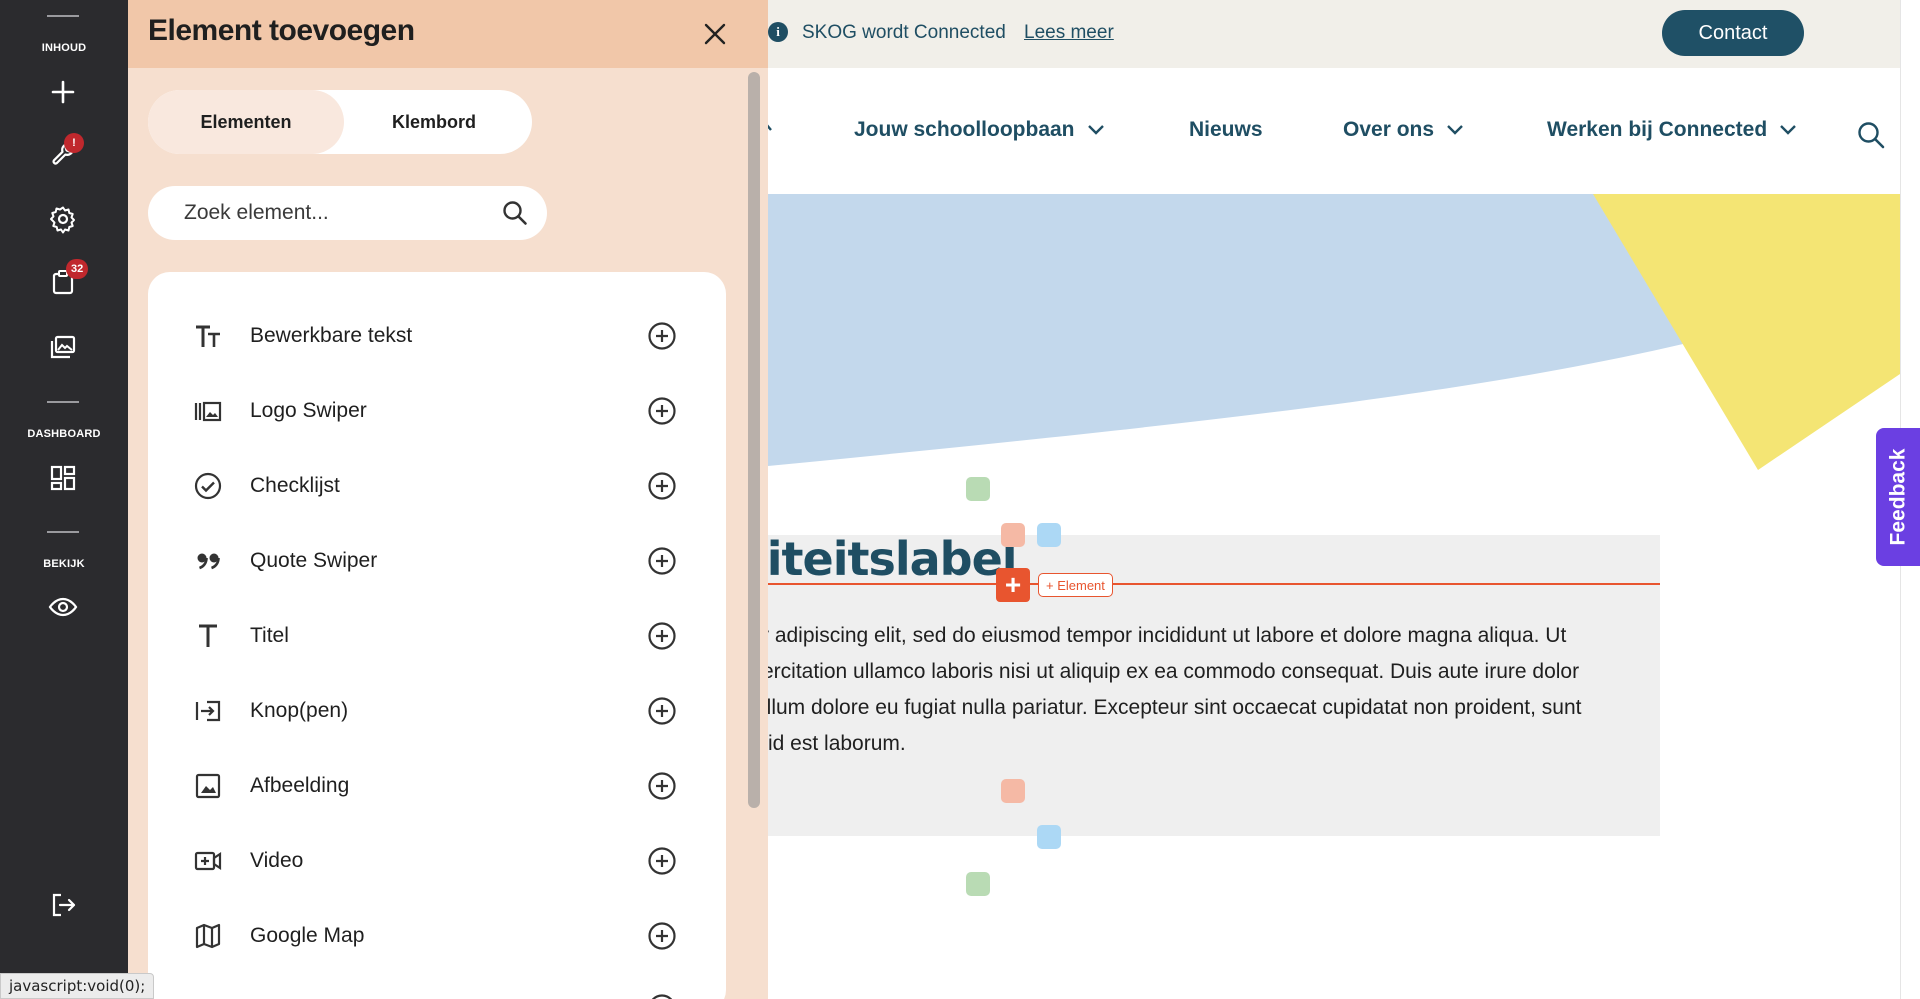 This screenshot has width=1920, height=999. Describe the element at coordinates (63, 607) in the screenshot. I see `eye-icon` at that location.